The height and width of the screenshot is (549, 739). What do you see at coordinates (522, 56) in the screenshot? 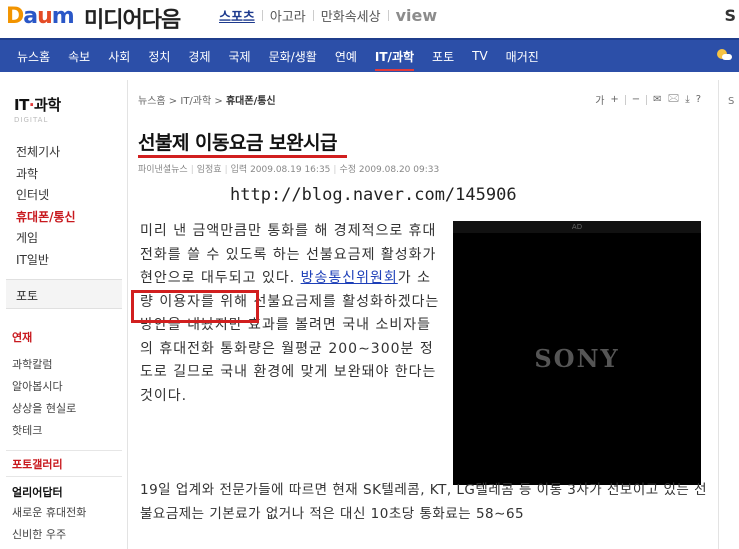
I see `nav-item-magazine: 매거진` at bounding box center [522, 56].